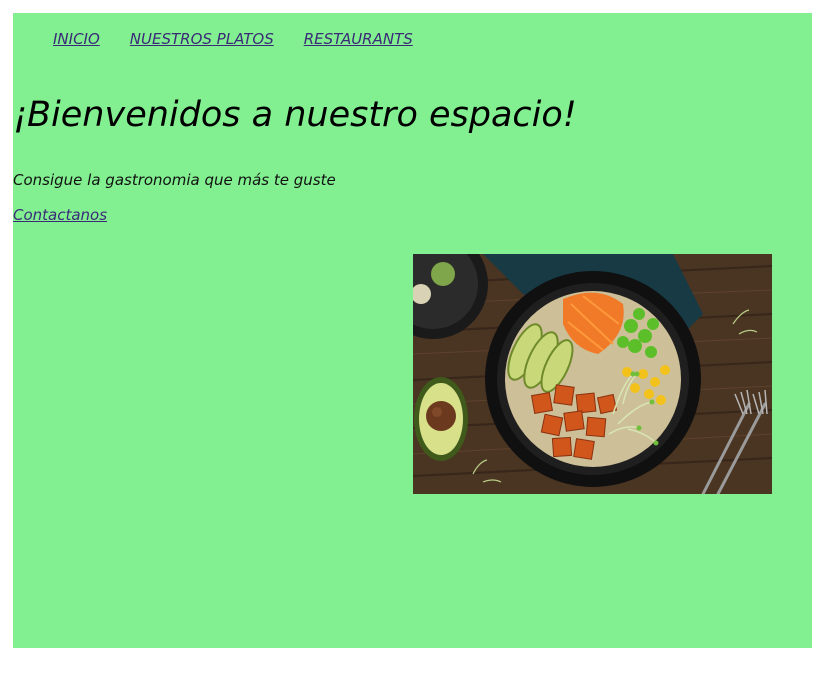  I want to click on nav-link-restaurants: RESTAURANTS, so click(358, 39).